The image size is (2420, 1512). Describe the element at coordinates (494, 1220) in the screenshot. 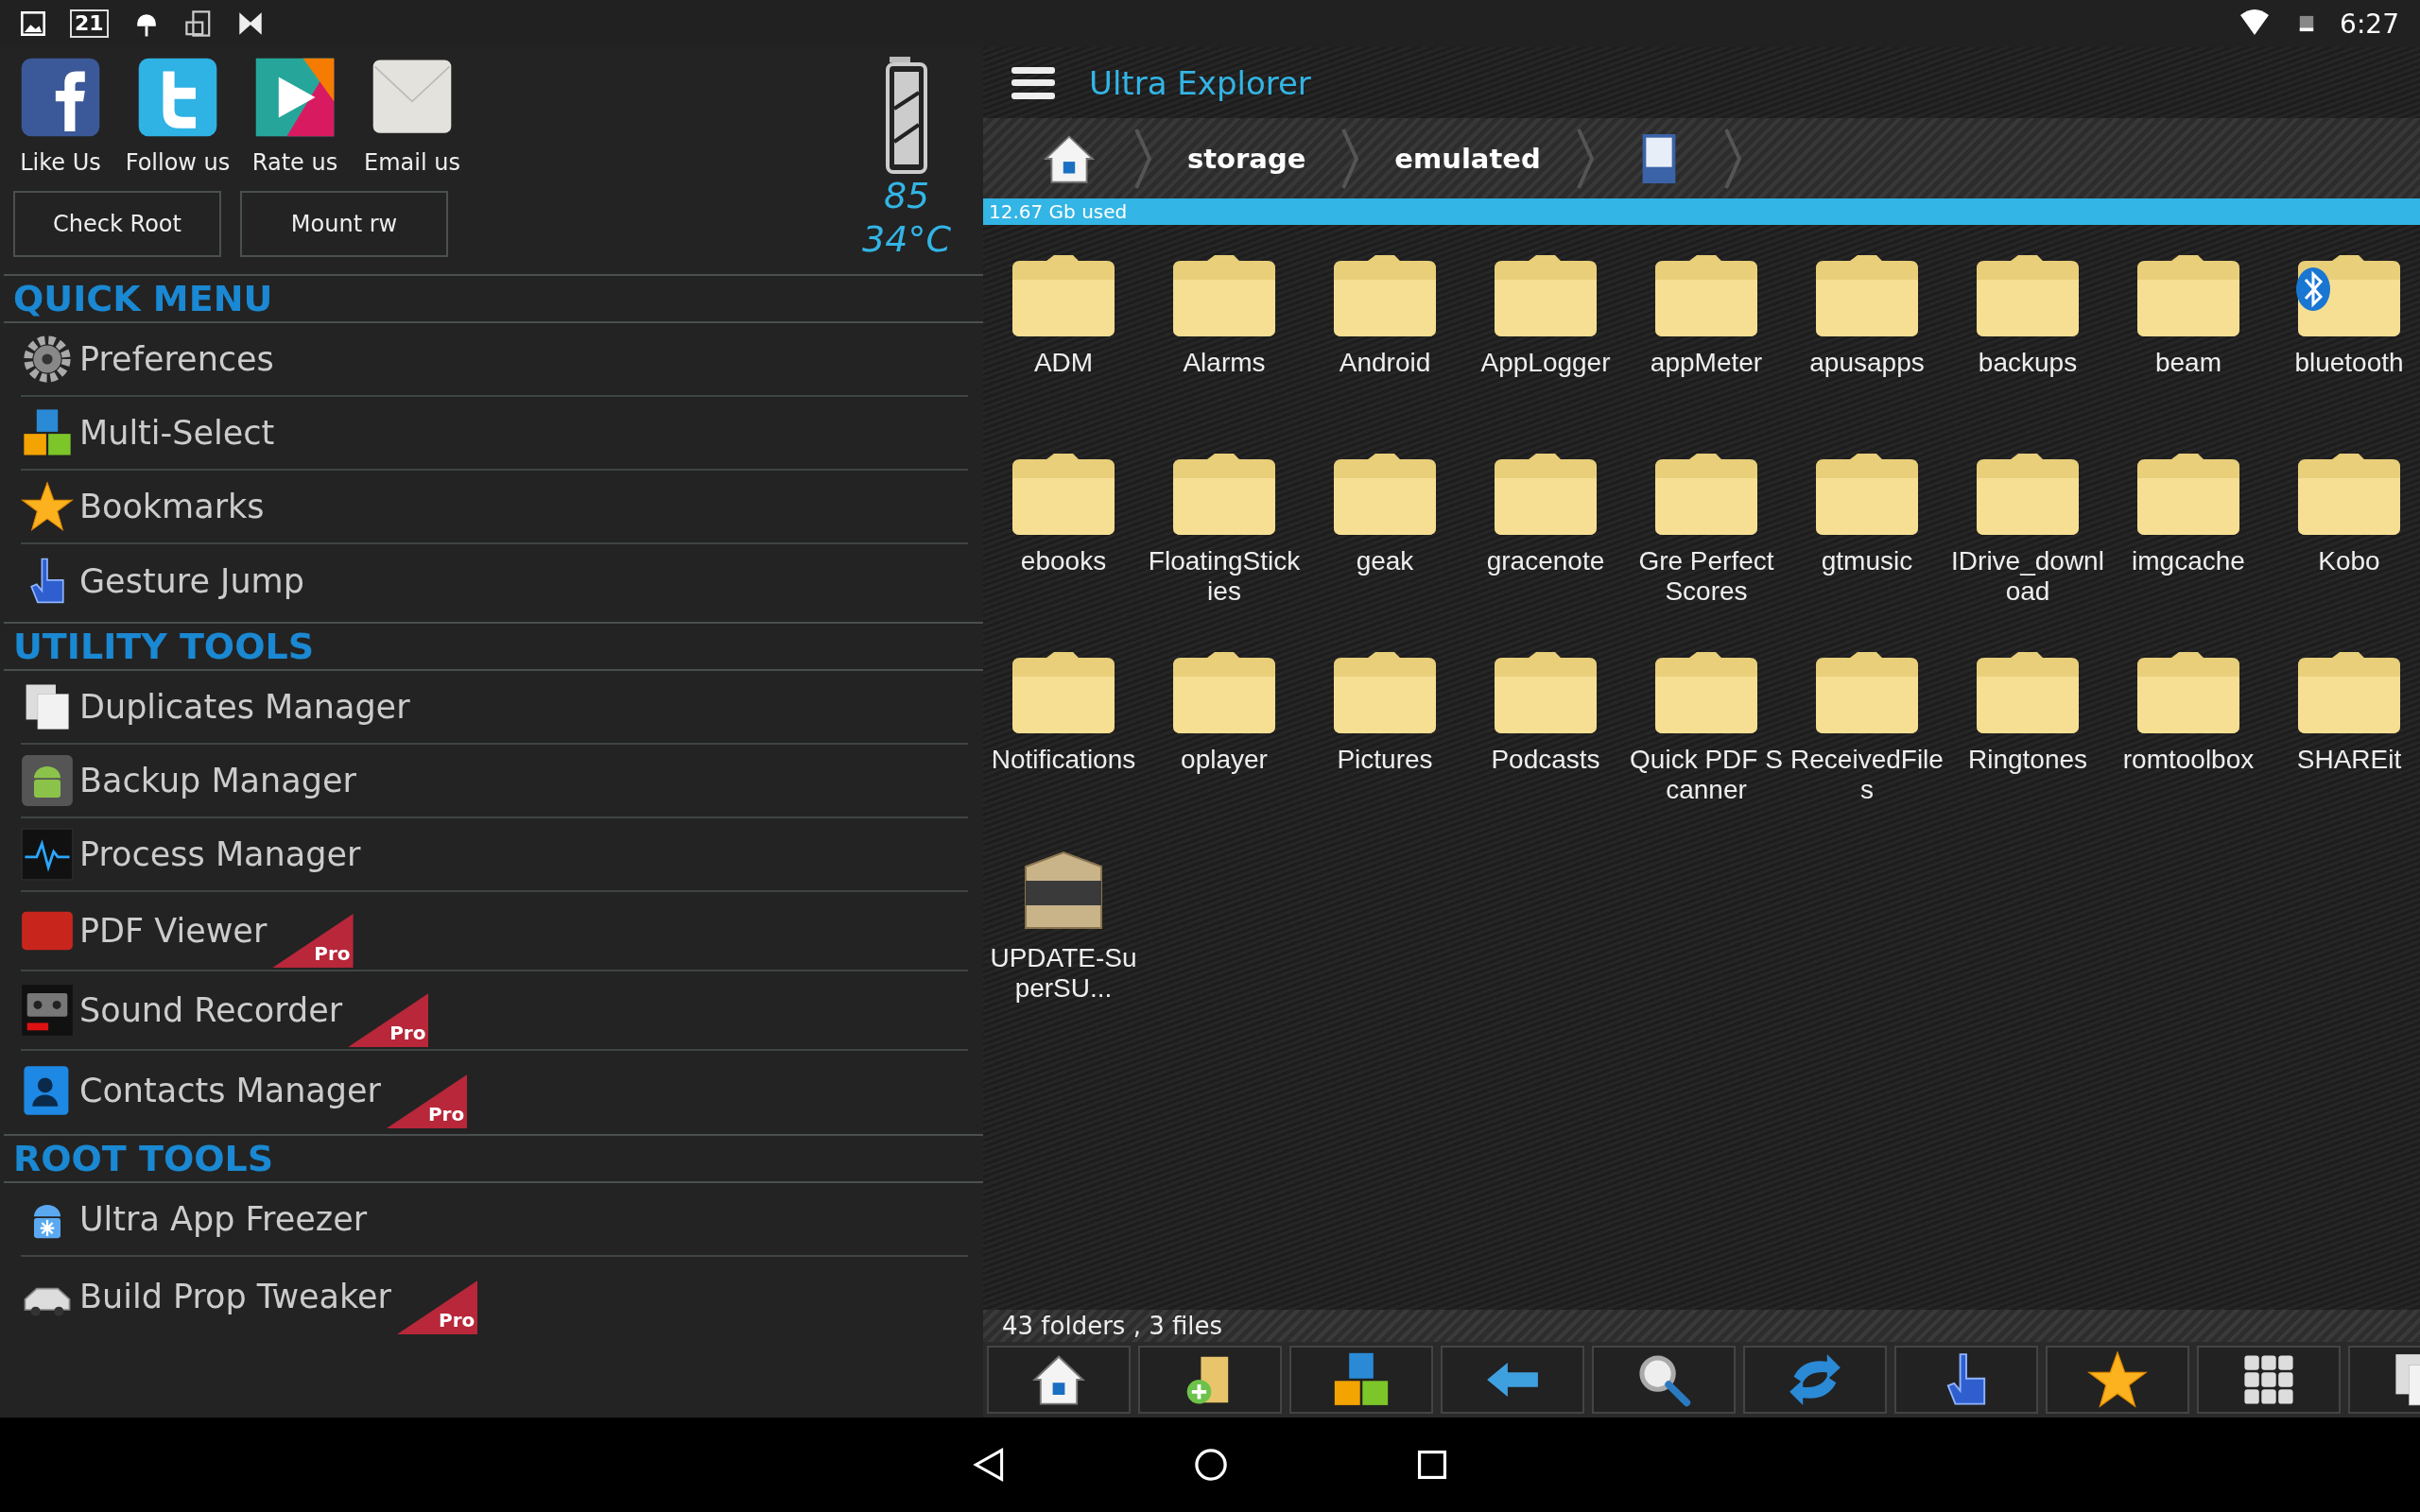

I see `menu-item: Ultra App Freezer` at that location.